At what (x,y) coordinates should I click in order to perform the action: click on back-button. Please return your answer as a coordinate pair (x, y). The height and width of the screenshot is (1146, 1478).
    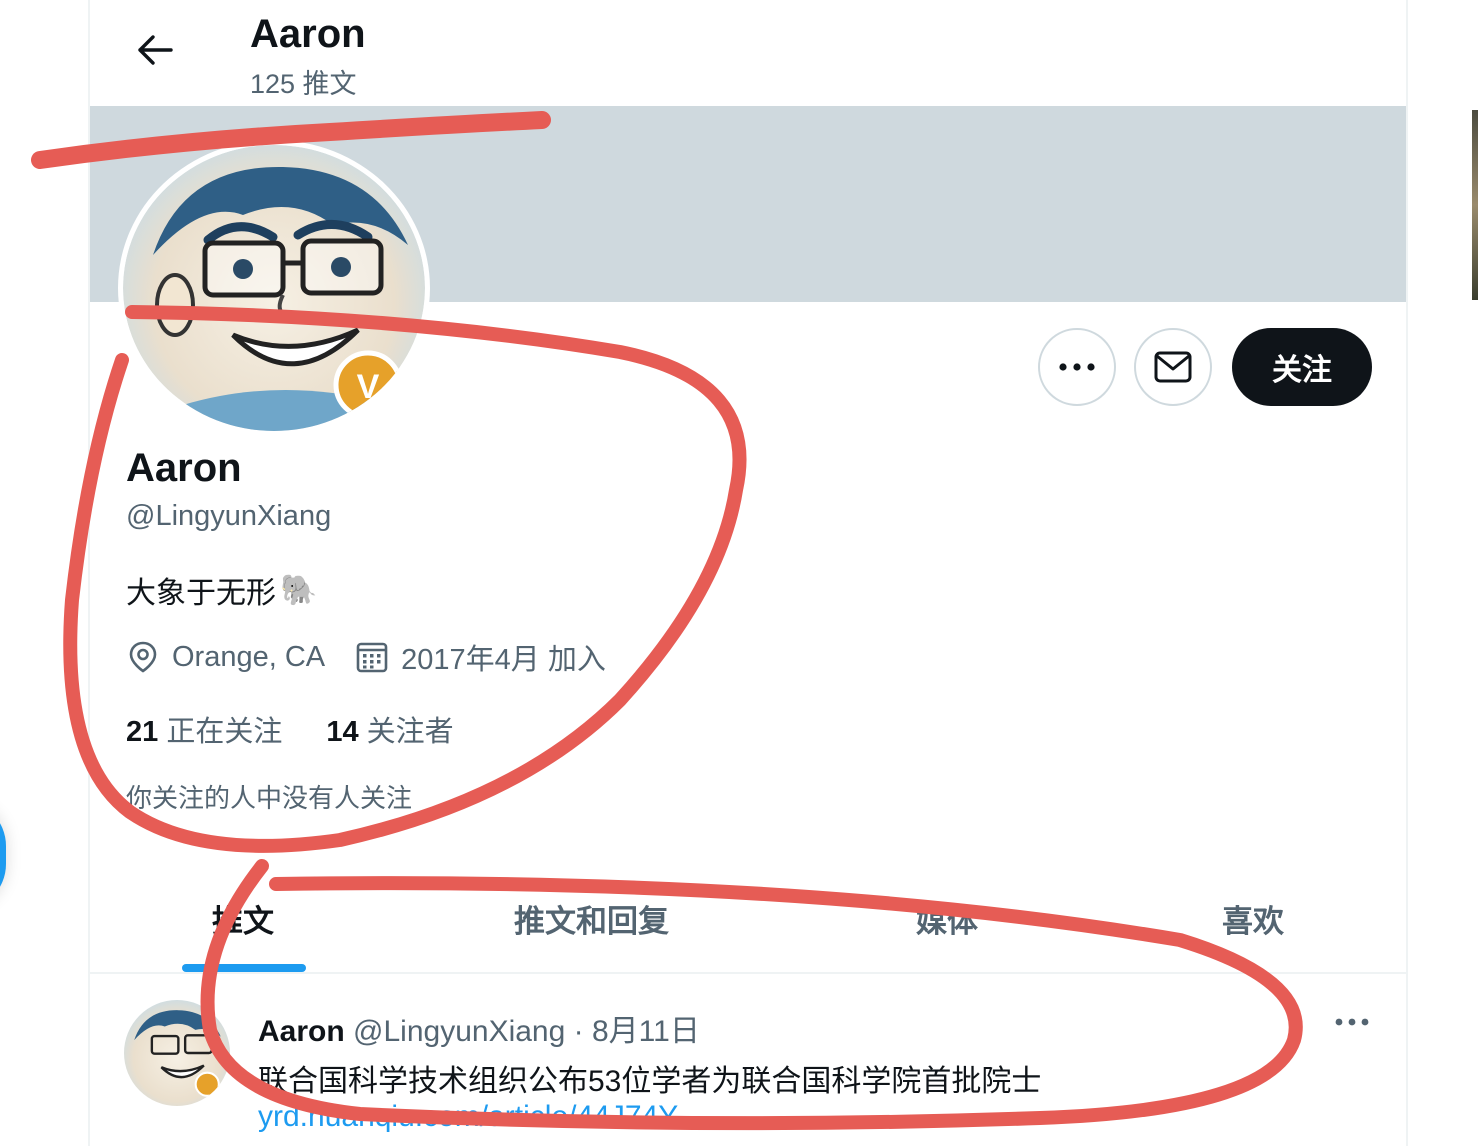
    Looking at the image, I should click on (155, 50).